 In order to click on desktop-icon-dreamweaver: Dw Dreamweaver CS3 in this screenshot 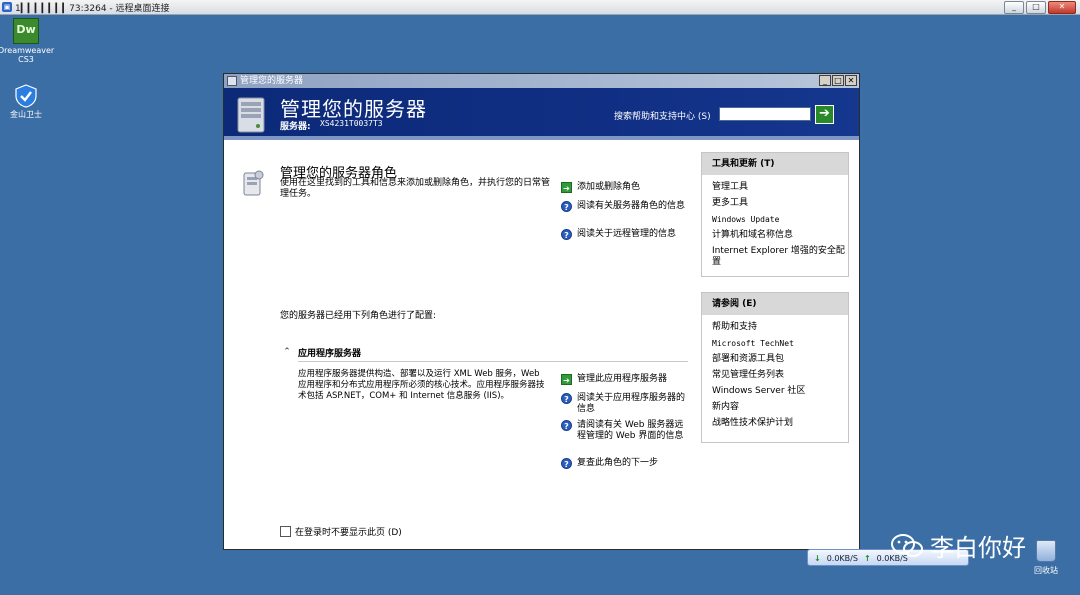, I will do `click(27, 41)`.